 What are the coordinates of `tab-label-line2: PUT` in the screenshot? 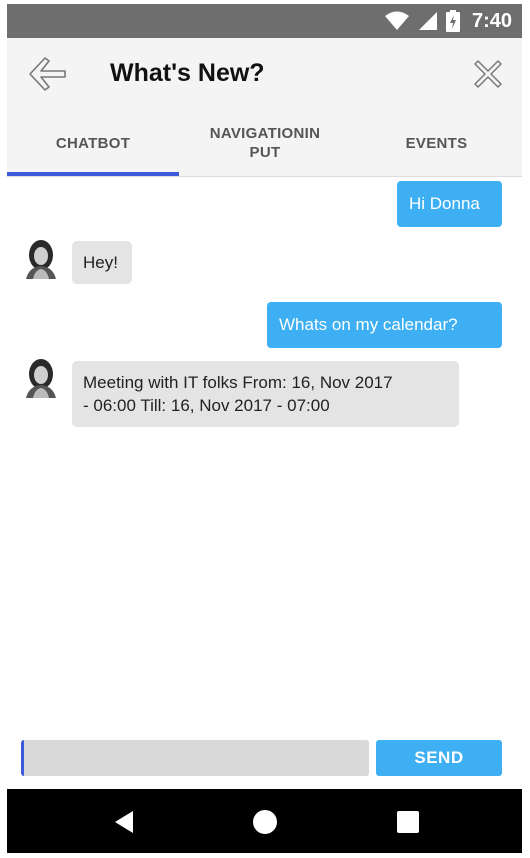 It's located at (265, 152).